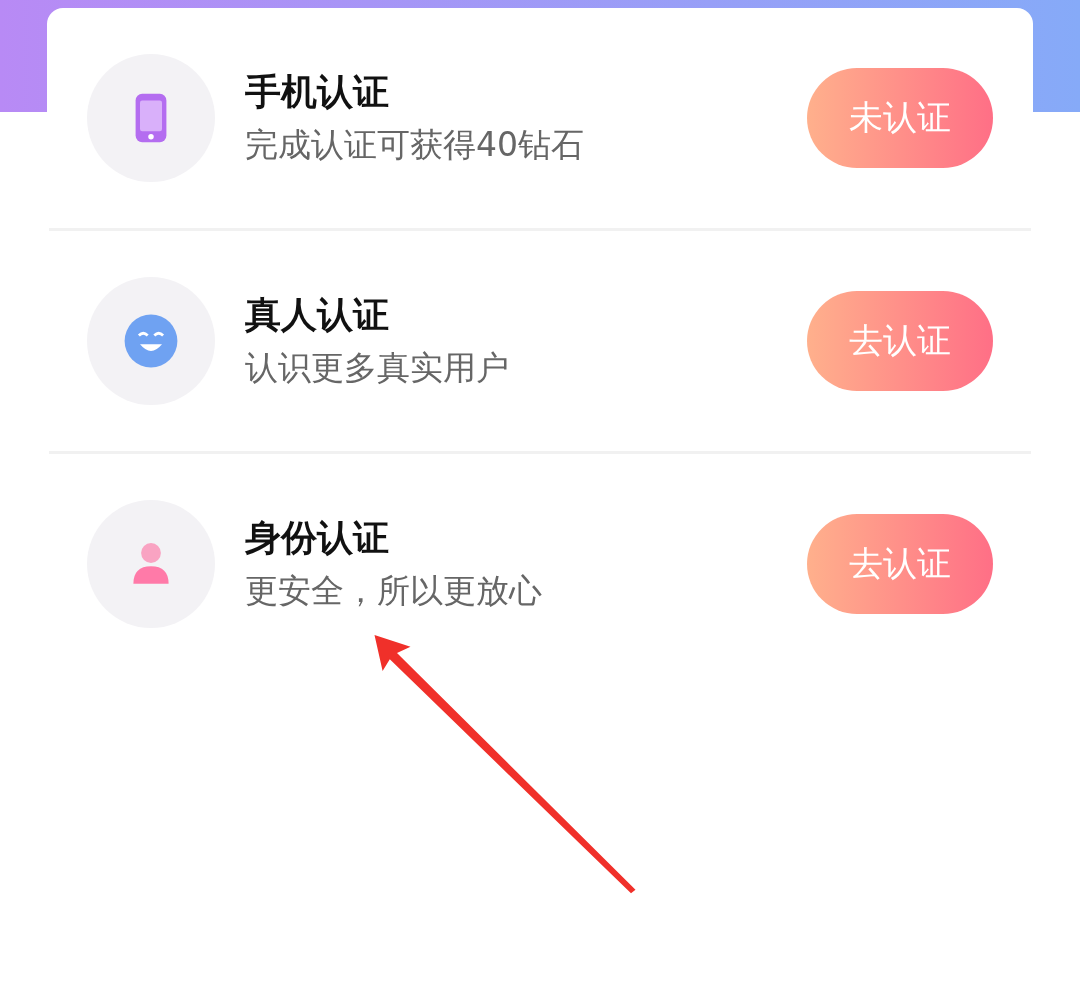  I want to click on verification-title: 真人认证, so click(317, 315).